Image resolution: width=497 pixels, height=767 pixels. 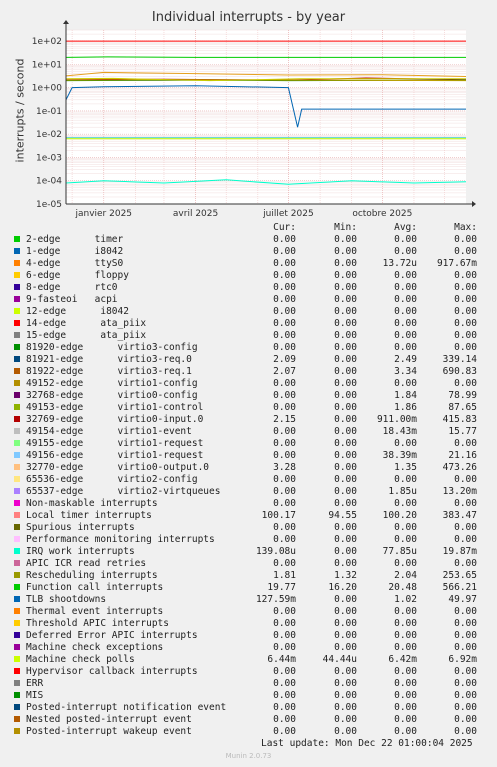 I want to click on x-tick-label: avril 2025, so click(x=195, y=214).